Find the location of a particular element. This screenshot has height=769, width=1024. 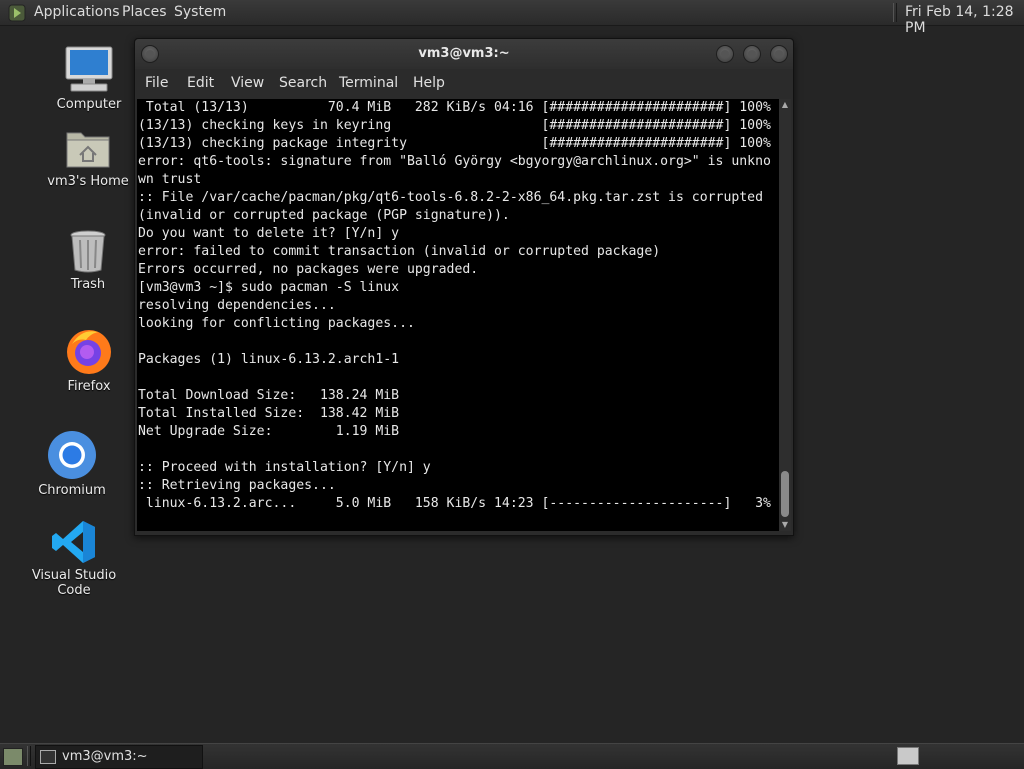

desktop-icon-firefox: Firefox is located at coordinates (89, 360).